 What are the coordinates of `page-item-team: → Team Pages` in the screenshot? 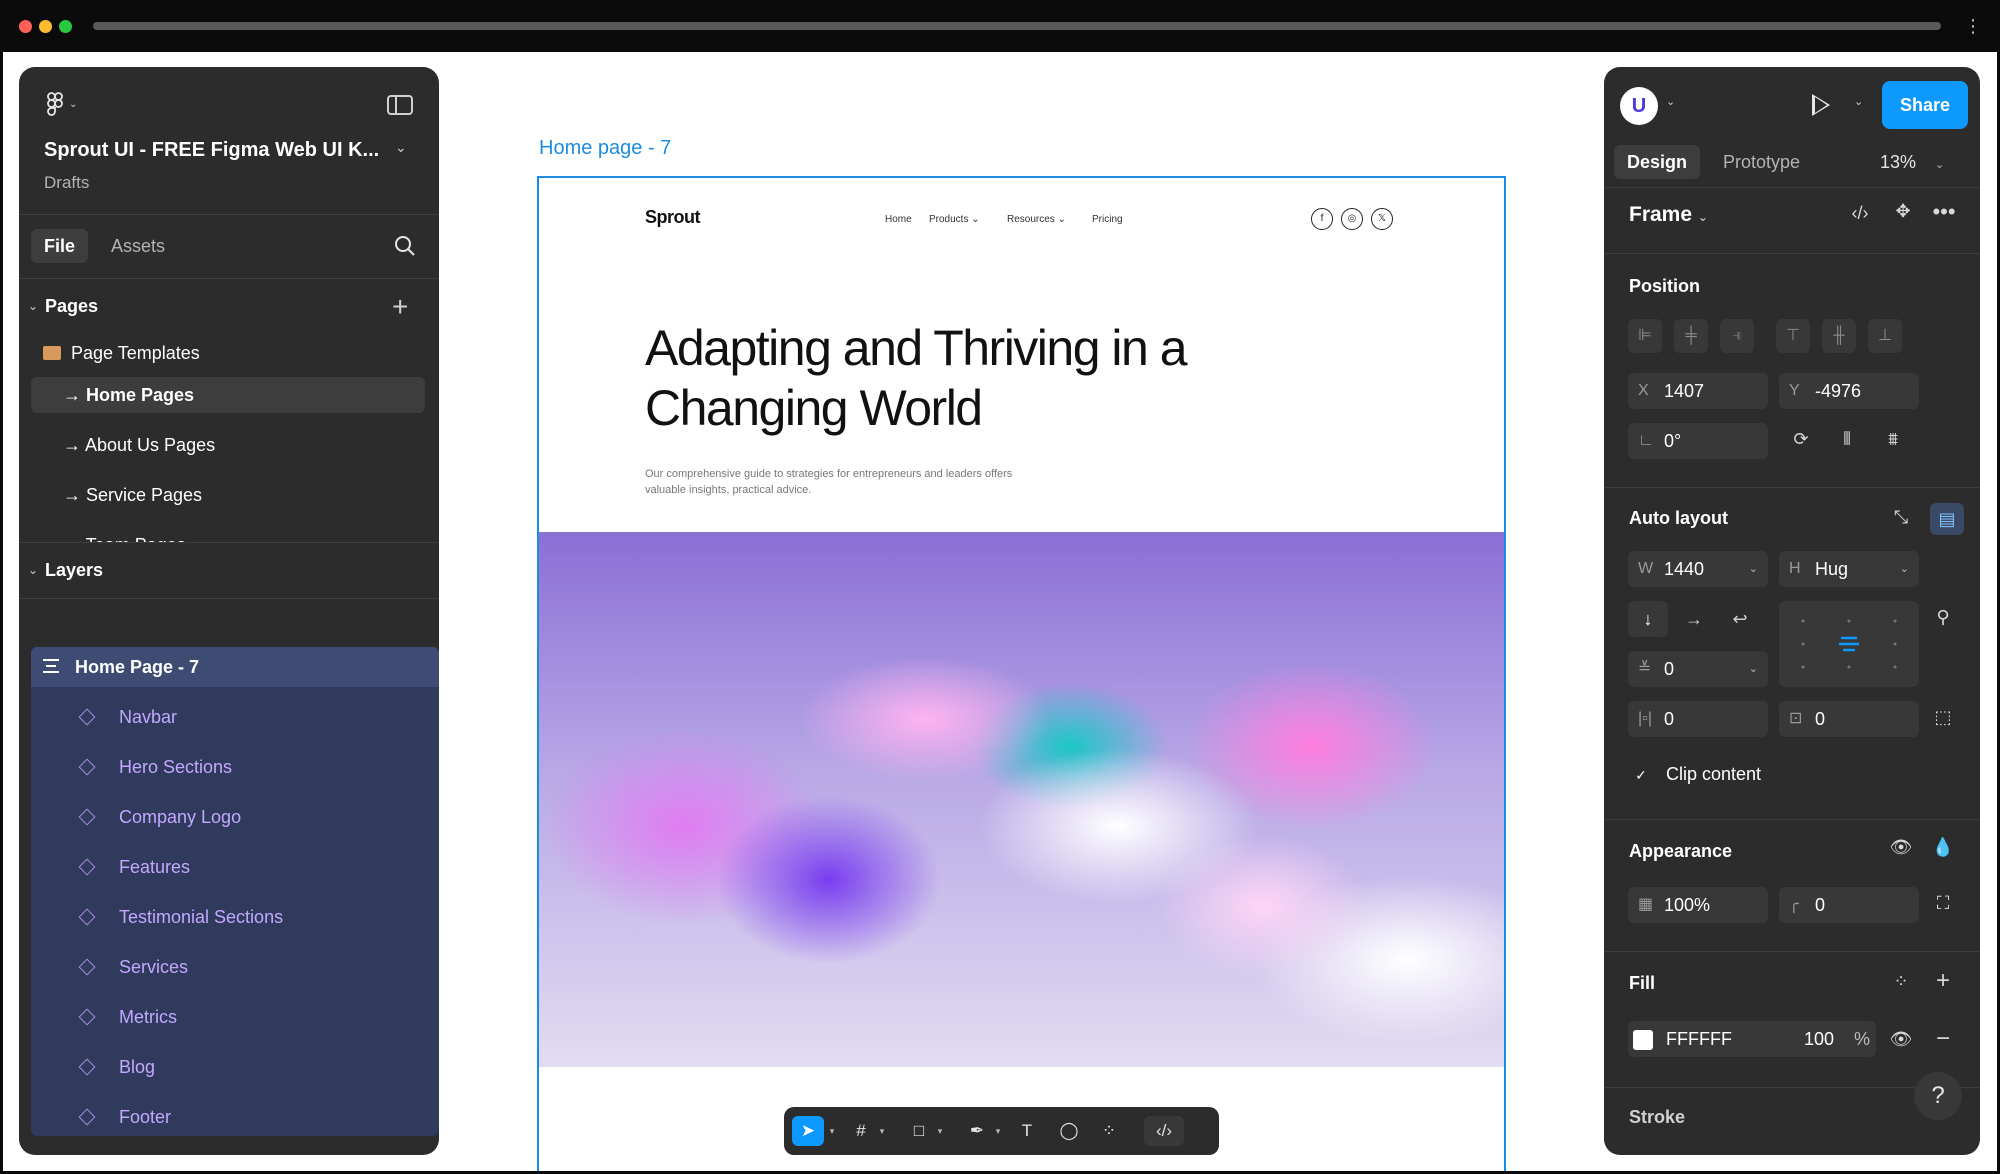 It's located at (228, 534).